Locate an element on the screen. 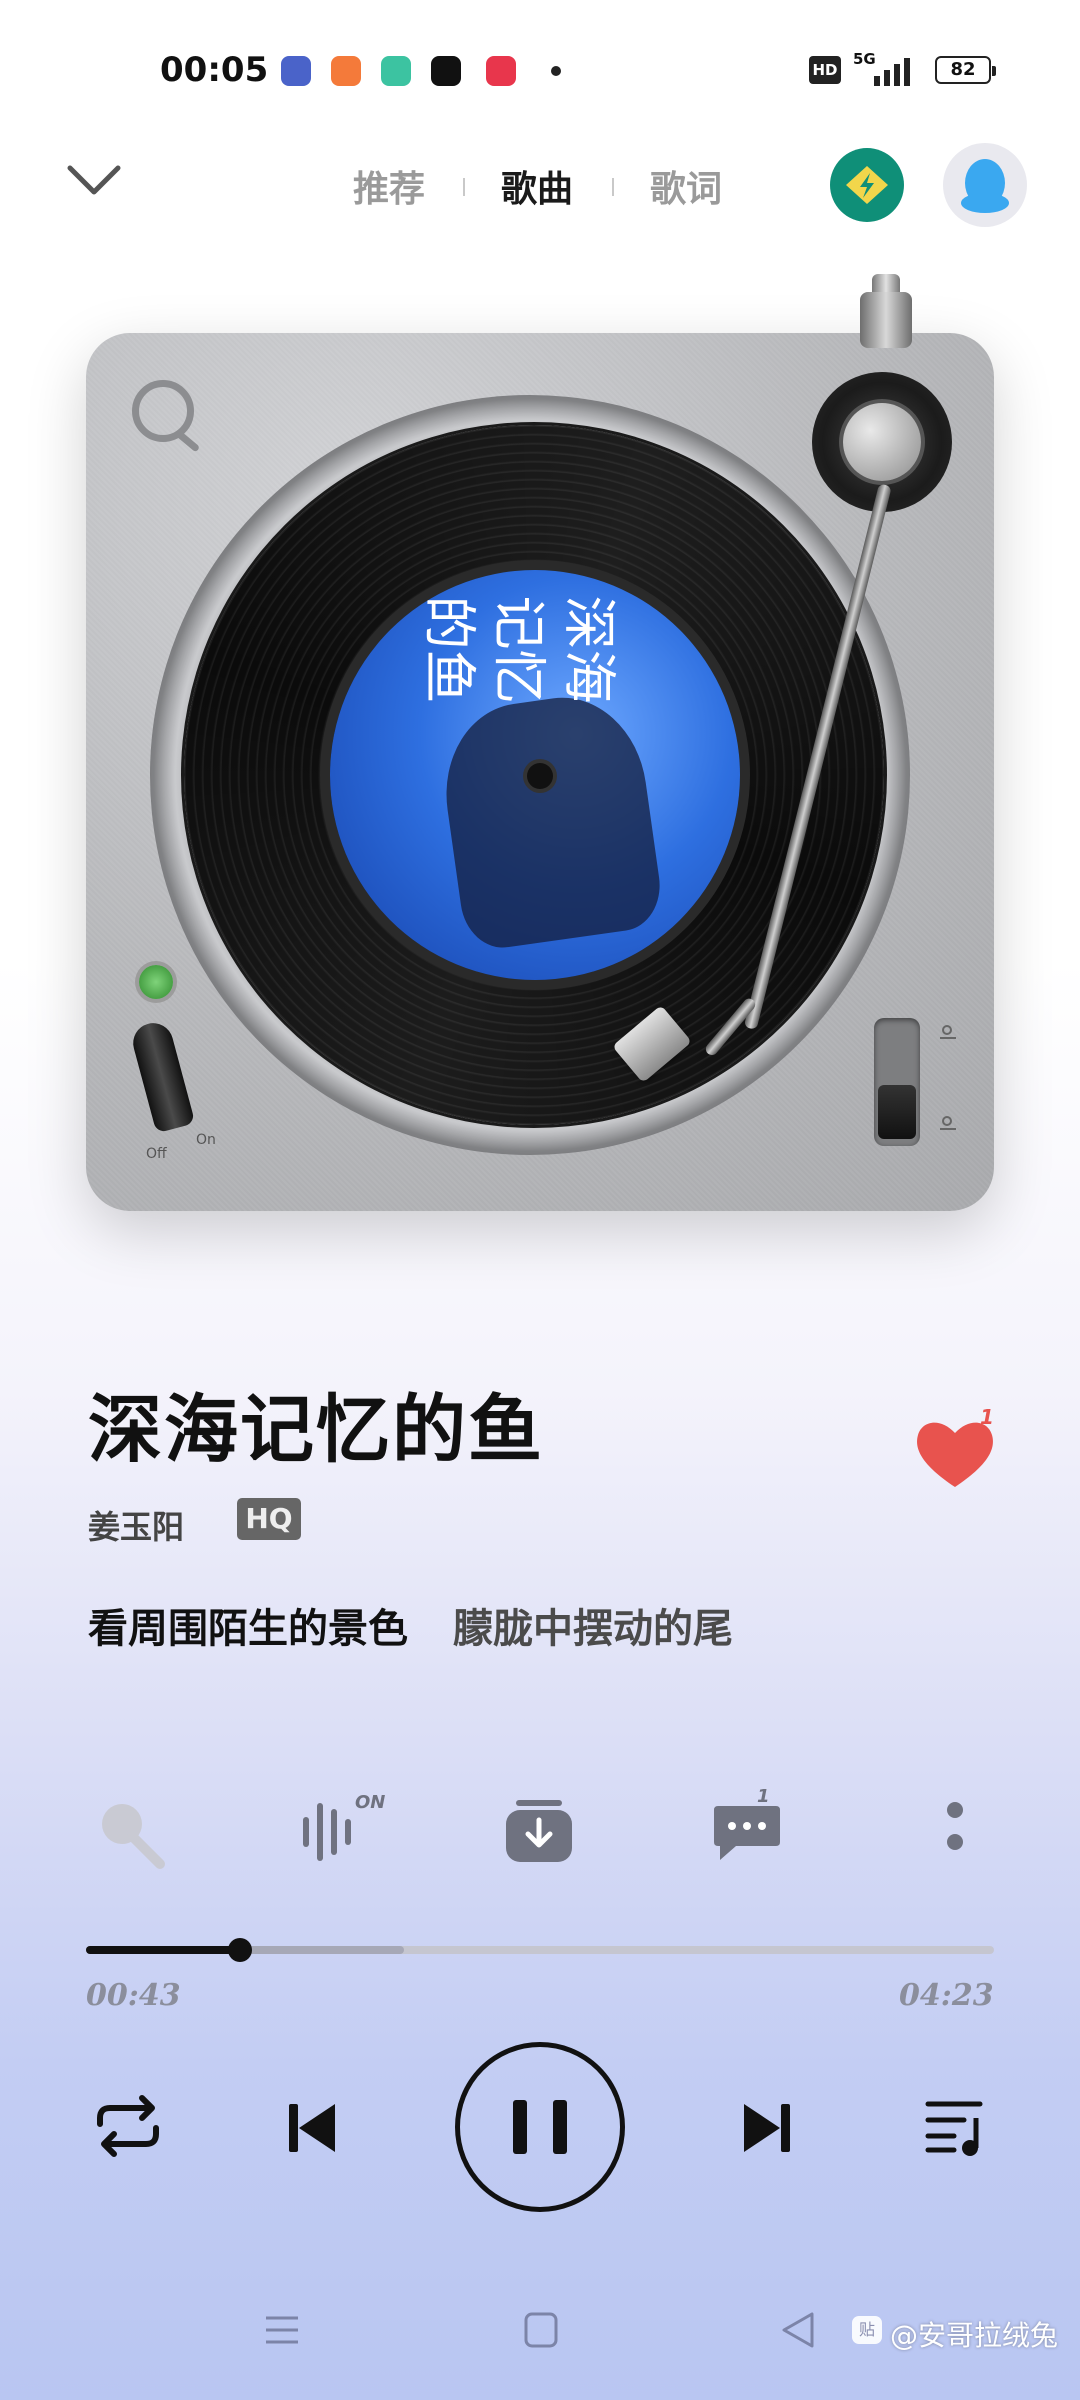 This screenshot has height=2400, width=1080. lyric-upcoming: 朦胧中摆动的尾 is located at coordinates (593, 1628).